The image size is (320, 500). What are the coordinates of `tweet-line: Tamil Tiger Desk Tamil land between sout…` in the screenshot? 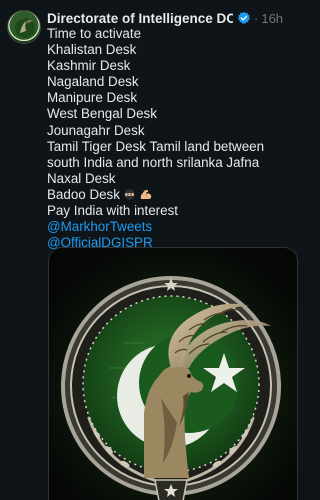 It's located at (156, 154).